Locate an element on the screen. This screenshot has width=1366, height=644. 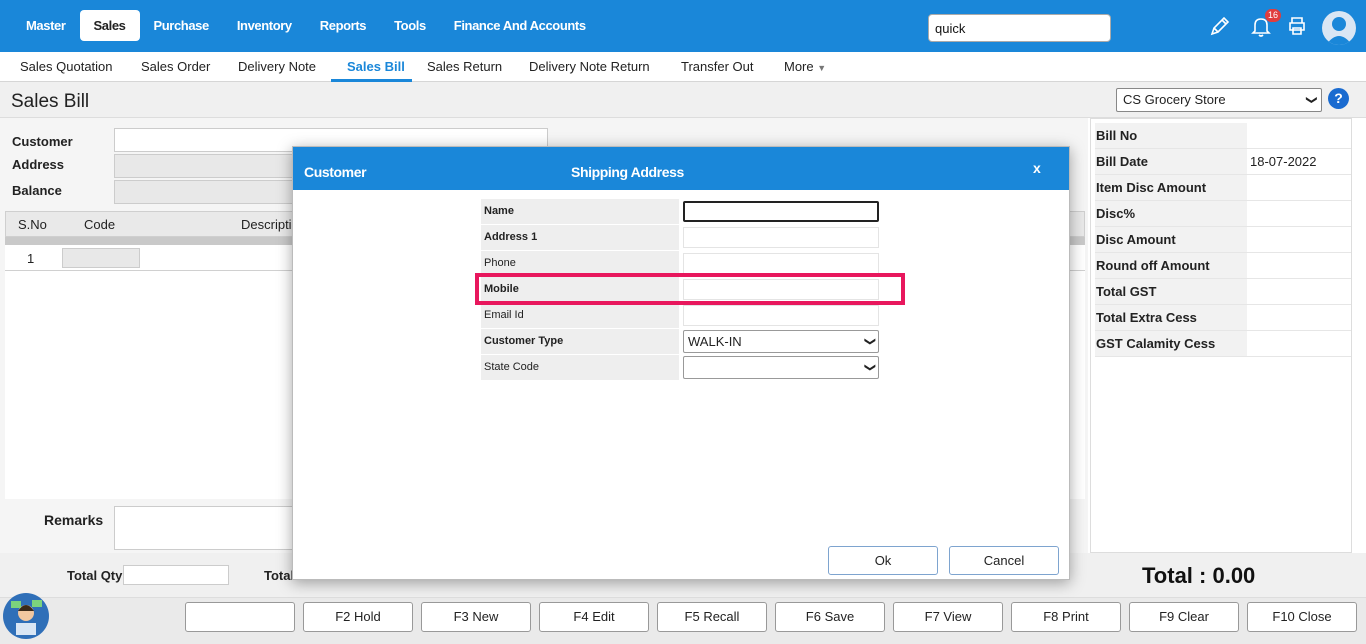
user-avatar-icon is located at coordinates (1339, 28).